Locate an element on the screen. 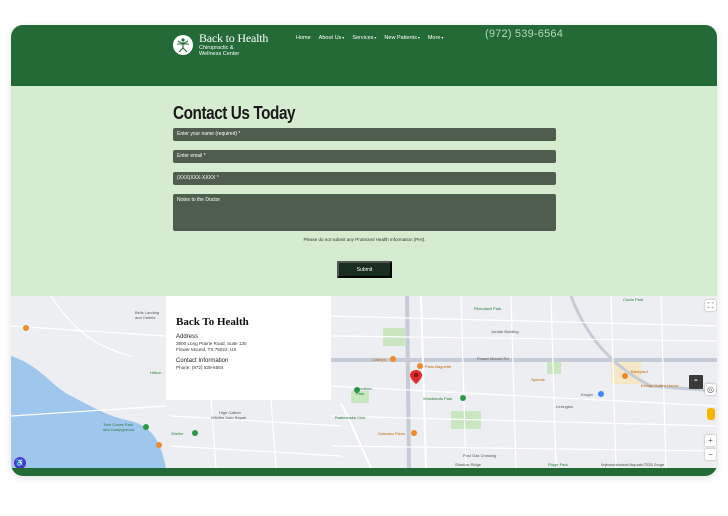 The width and height of the screenshot is (728, 516). map-label: and Campground is located at coordinates (118, 429).